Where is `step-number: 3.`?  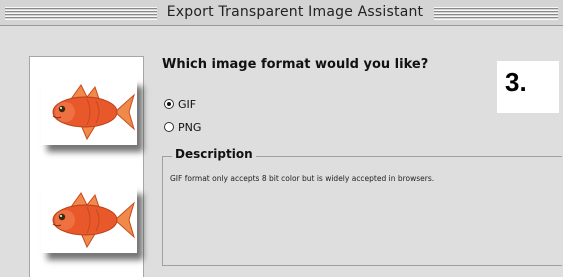
step-number: 3. is located at coordinates (528, 87).